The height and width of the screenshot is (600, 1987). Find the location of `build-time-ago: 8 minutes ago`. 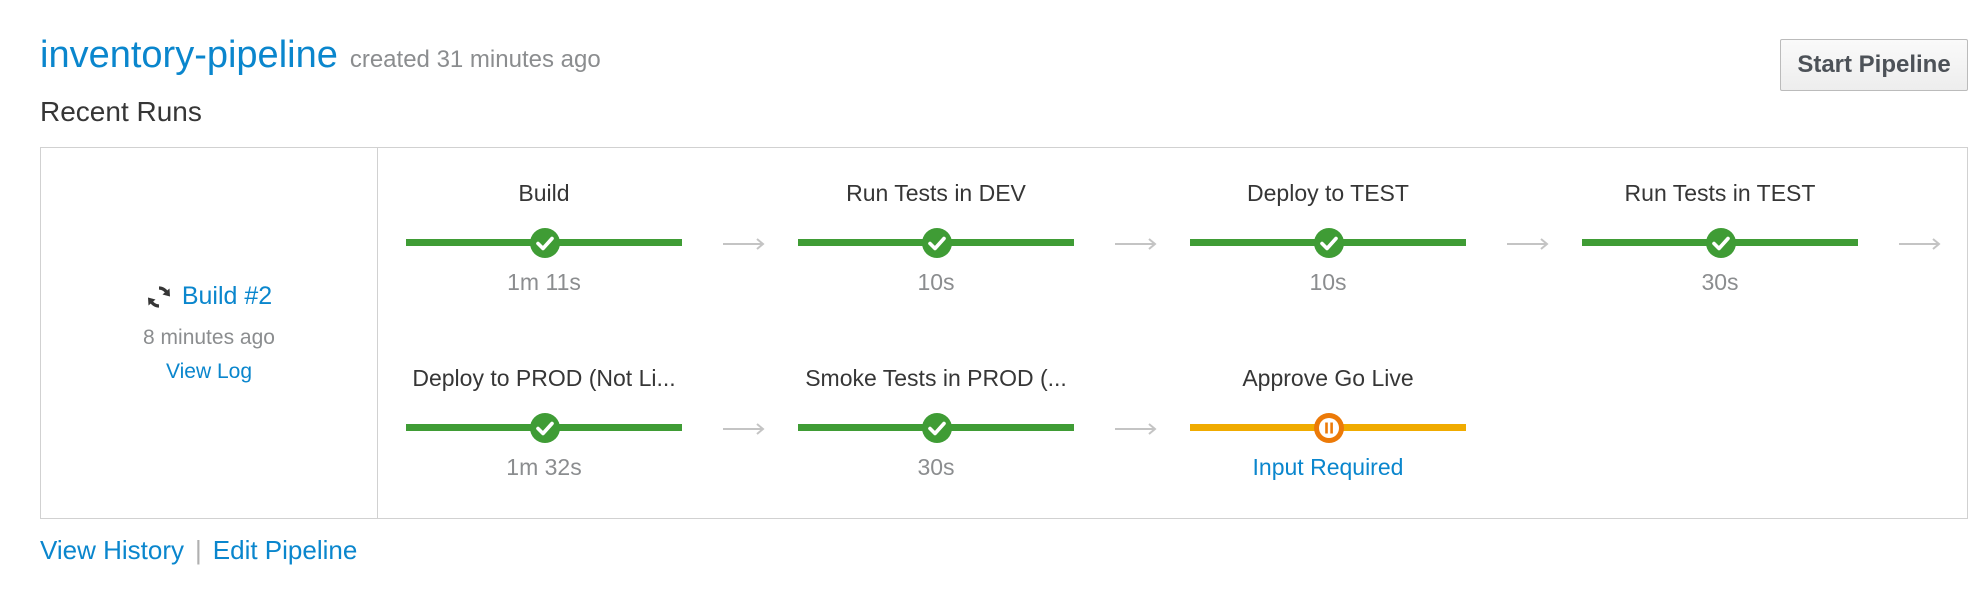

build-time-ago: 8 minutes ago is located at coordinates (209, 337).